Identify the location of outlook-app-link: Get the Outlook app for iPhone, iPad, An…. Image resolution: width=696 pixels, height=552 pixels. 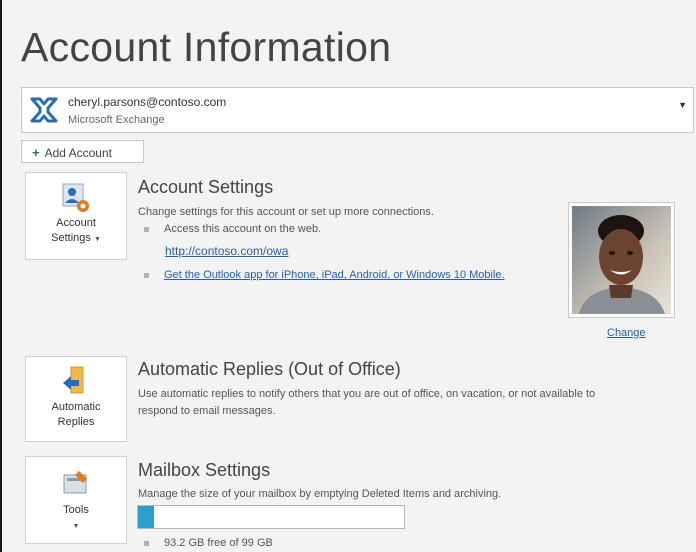
(334, 275).